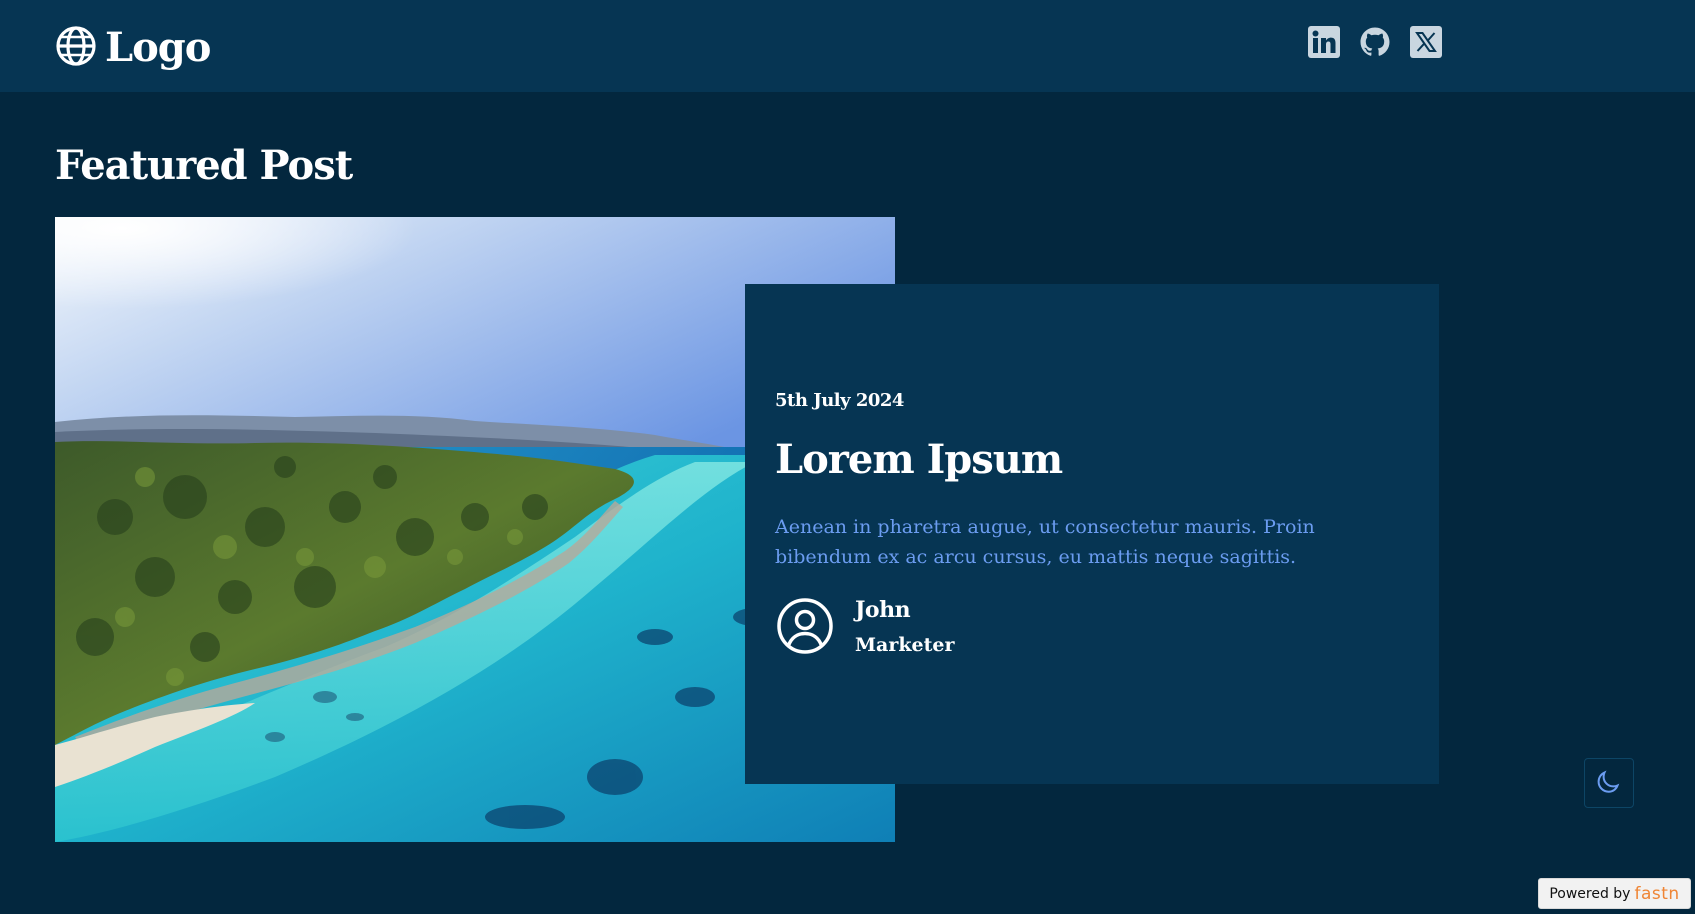 The width and height of the screenshot is (1695, 914). I want to click on section-title: Featured Post, so click(204, 165).